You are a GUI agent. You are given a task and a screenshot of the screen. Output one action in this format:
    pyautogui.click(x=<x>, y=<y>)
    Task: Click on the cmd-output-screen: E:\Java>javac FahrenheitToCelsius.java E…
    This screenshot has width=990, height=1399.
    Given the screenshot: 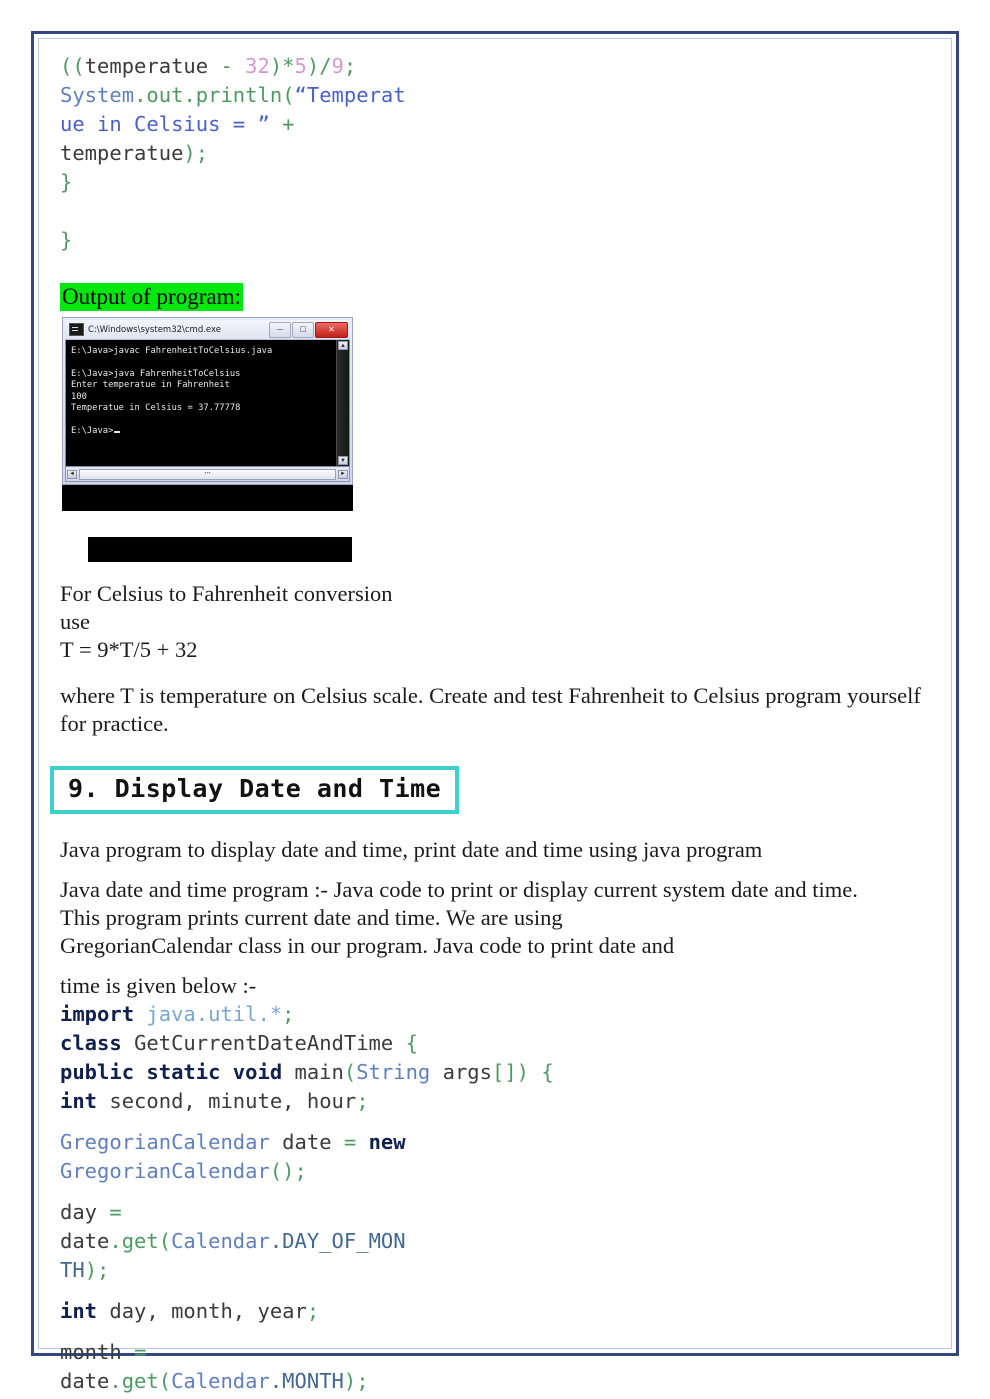 What is the action you would take?
    pyautogui.click(x=201, y=403)
    